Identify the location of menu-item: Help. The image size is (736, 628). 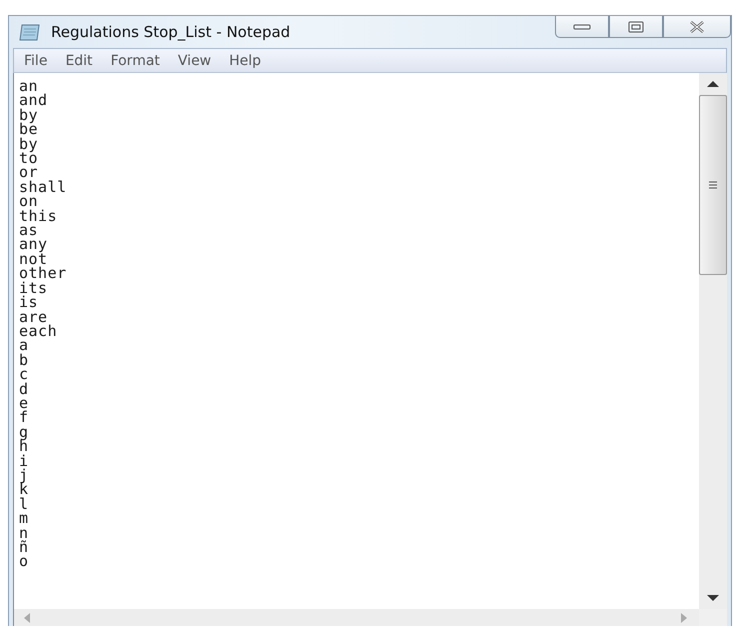
(245, 60).